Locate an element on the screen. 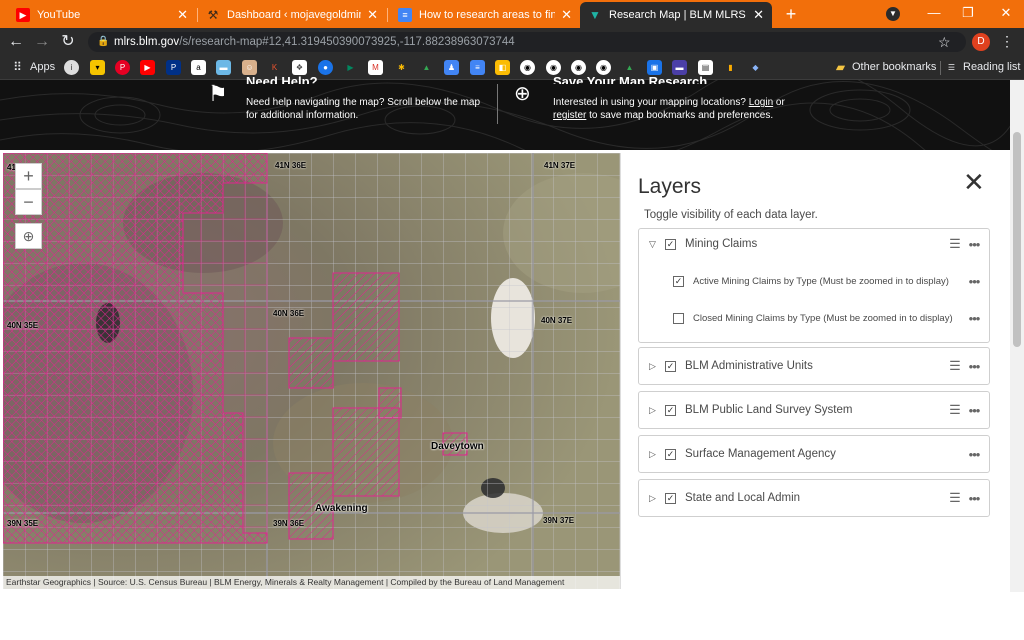 The width and height of the screenshot is (1024, 640). tab-youtube: ▶ YouTube ✕ is located at coordinates (102, 15).